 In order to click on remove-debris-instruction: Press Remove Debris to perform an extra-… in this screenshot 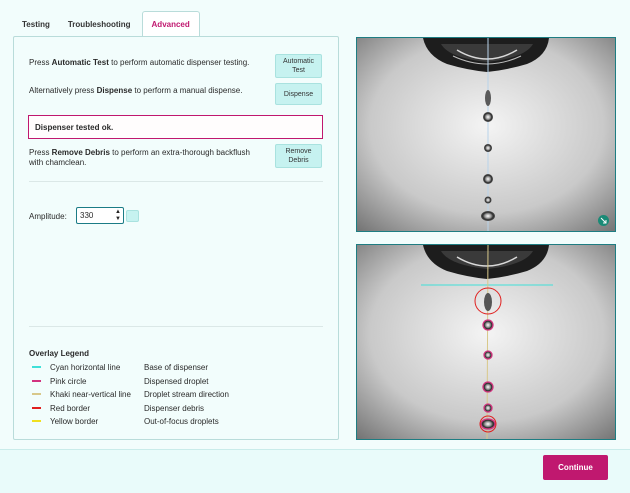, I will do `click(146, 158)`.